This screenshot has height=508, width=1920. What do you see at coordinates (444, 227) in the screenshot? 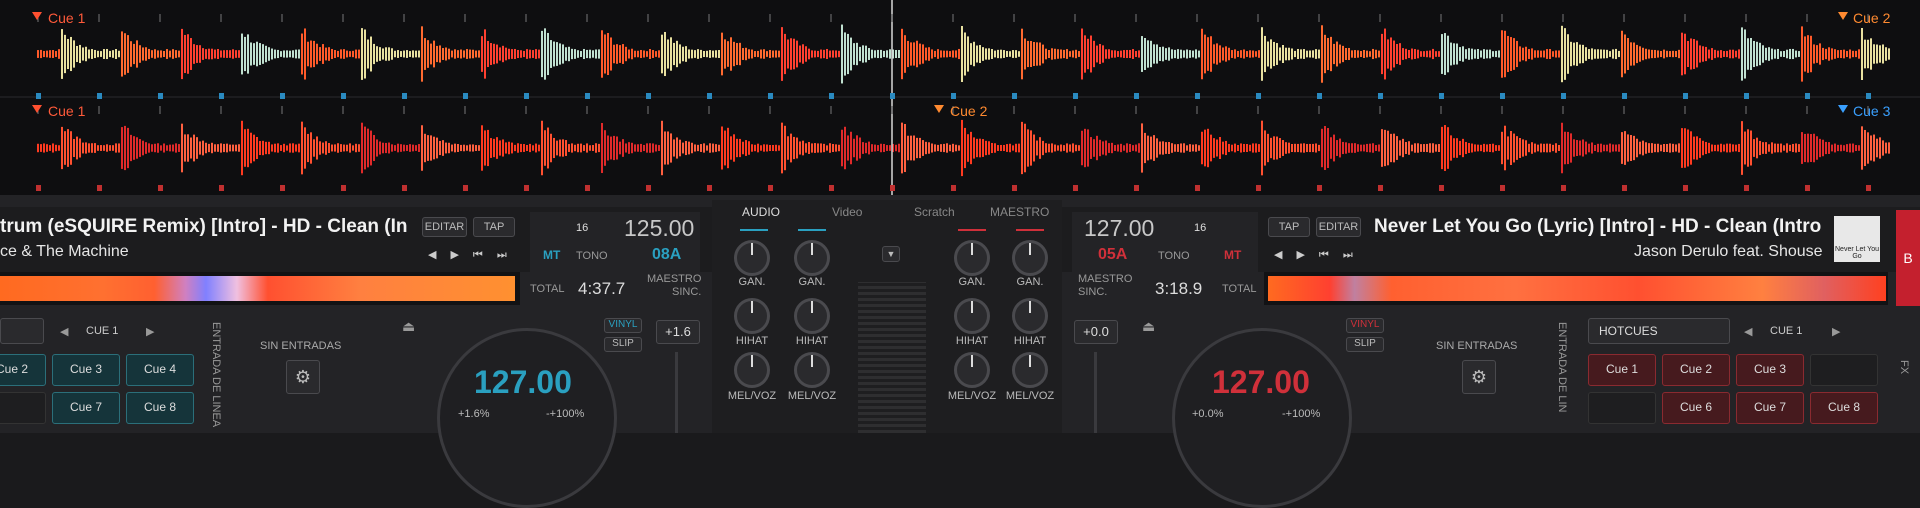
I see `left-edit-button: EDITAR` at bounding box center [444, 227].